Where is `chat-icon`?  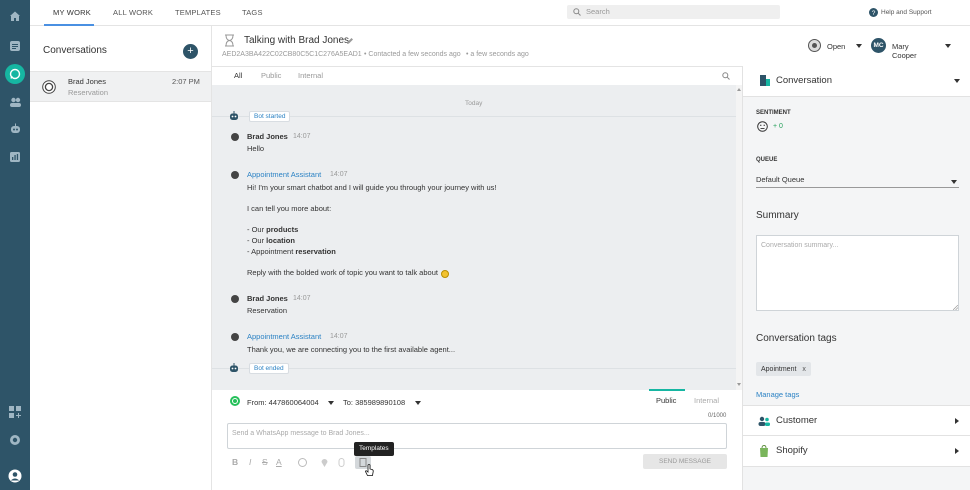
chat-icon is located at coordinates (15, 74).